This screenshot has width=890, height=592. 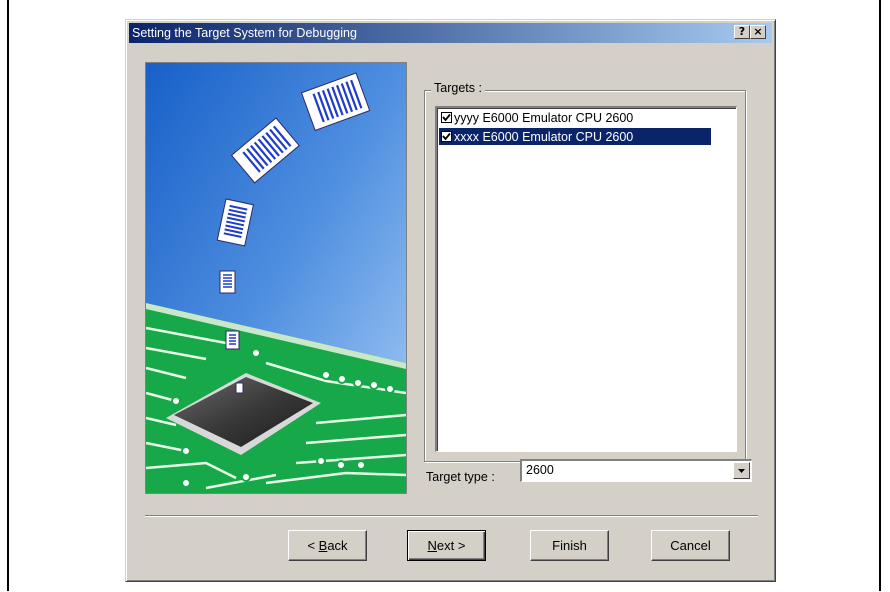 What do you see at coordinates (446, 545) in the screenshot?
I see `next-button: Next >` at bounding box center [446, 545].